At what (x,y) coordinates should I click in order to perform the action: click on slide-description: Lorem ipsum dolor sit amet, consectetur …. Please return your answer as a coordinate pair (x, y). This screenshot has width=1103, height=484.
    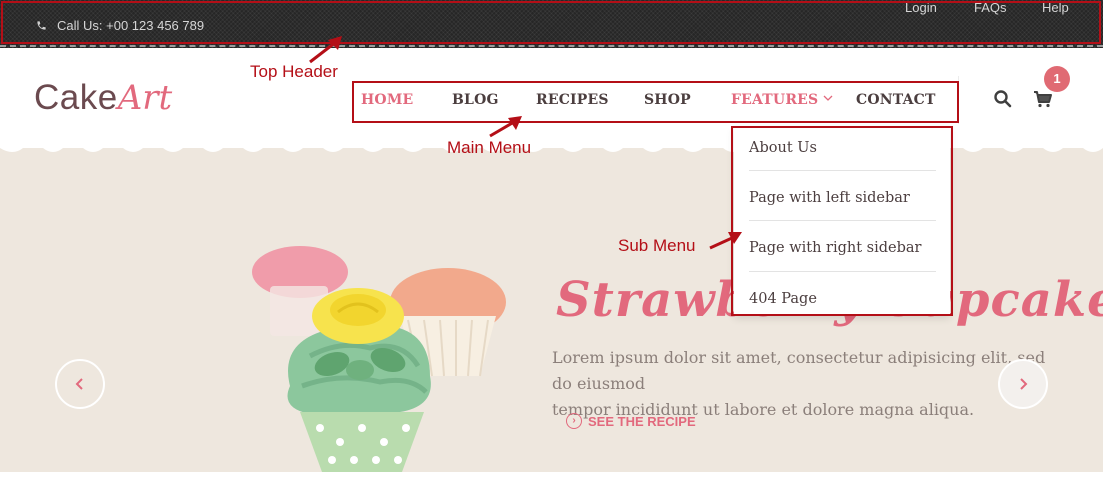
    Looking at the image, I should click on (807, 384).